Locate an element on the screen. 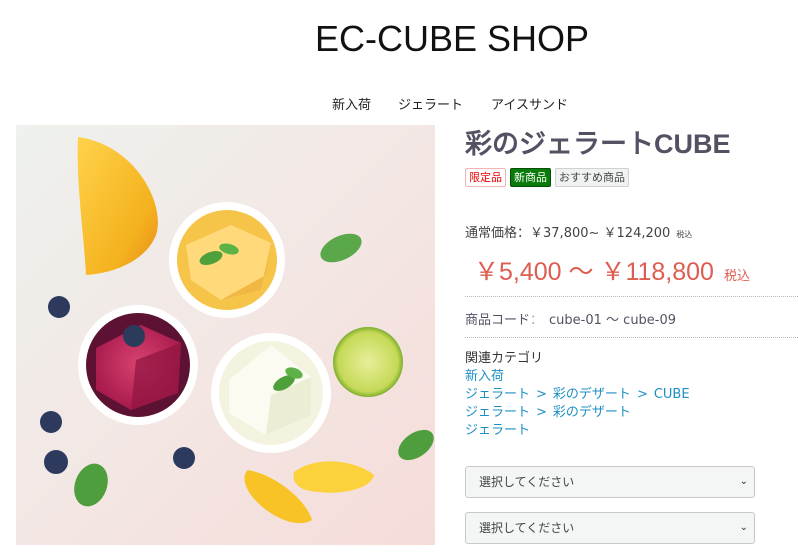 This screenshot has width=798, height=556. lime-half is located at coordinates (368, 362).